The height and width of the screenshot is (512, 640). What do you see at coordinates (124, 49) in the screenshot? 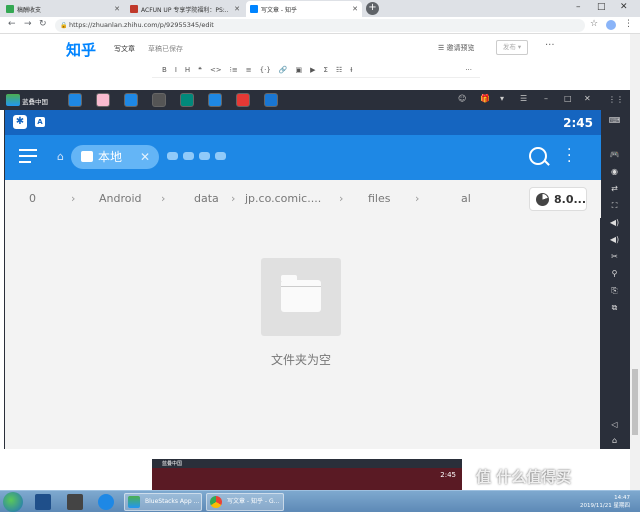
I see `write-article-label: 写文章` at bounding box center [124, 49].